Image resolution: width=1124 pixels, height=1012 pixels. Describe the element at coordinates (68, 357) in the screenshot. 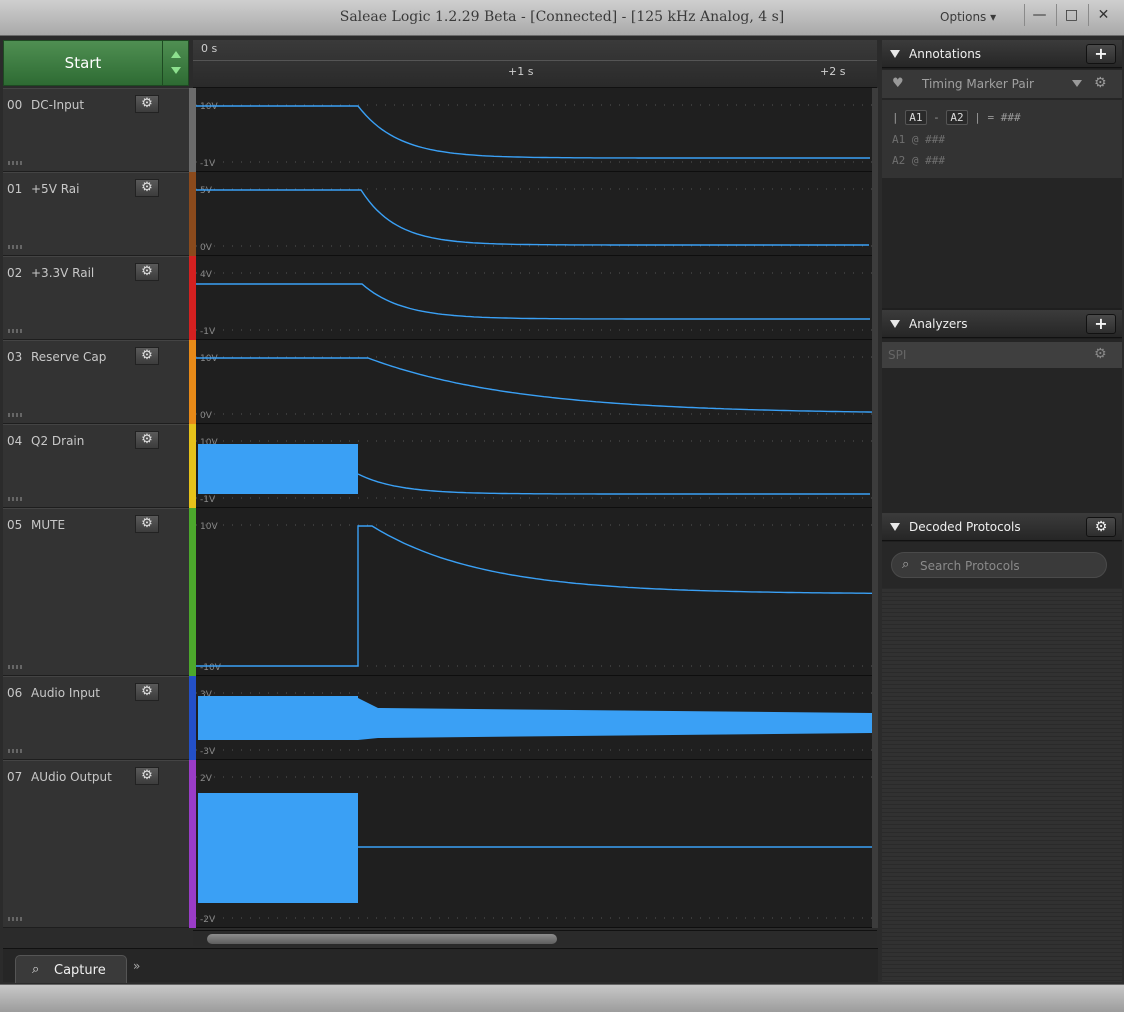

I see `channel-name: Reserve Cap` at that location.